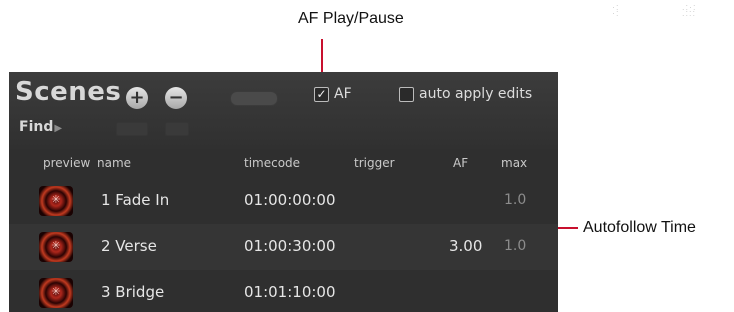 The height and width of the screenshot is (312, 734). Describe the element at coordinates (466, 246) in the screenshot. I see `scene-af-time: 3.00` at that location.